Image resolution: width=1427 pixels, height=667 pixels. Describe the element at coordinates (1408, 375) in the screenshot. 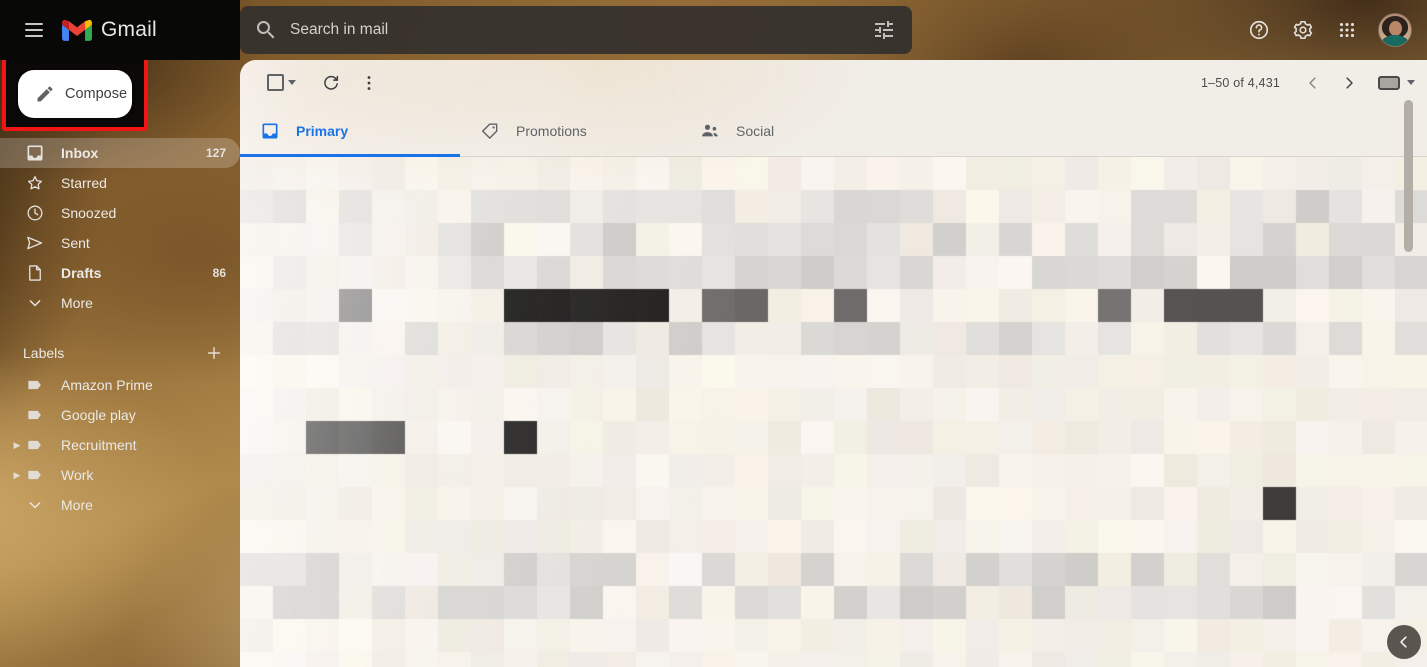

I see `message-list-scrollbar` at that location.